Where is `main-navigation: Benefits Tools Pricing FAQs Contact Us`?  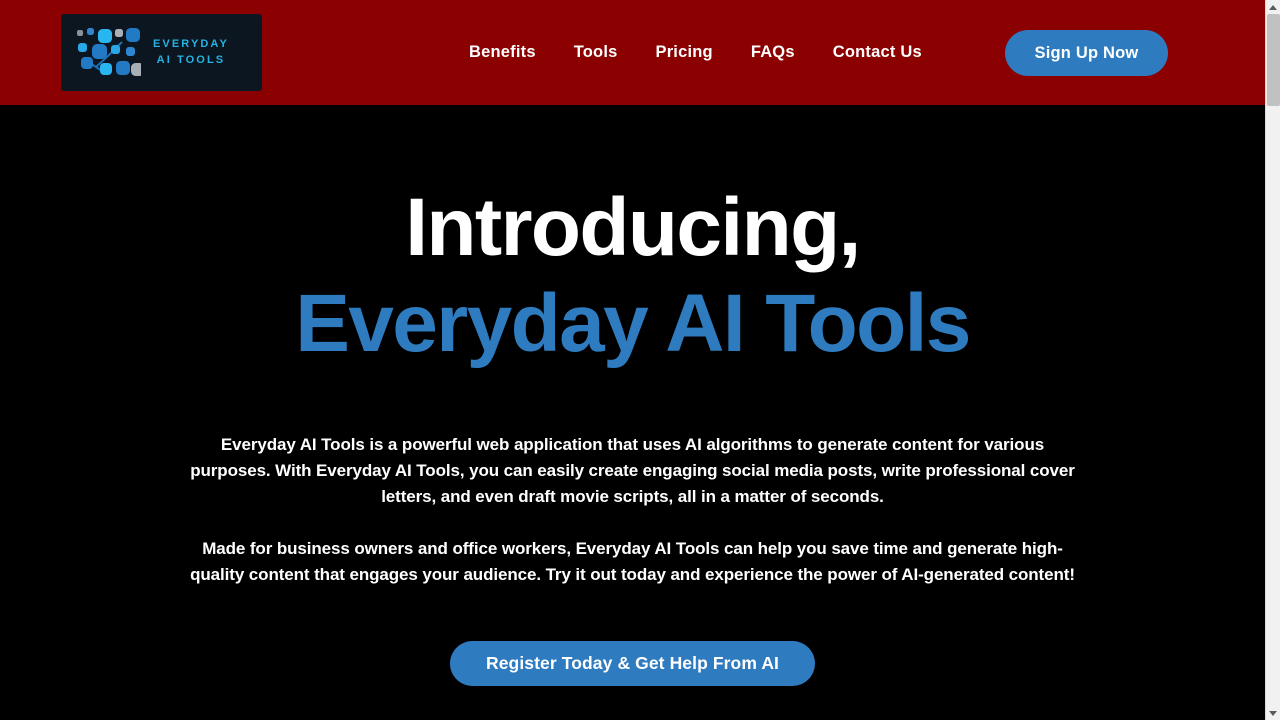 main-navigation: Benefits Tools Pricing FAQs Contact Us is located at coordinates (695, 52).